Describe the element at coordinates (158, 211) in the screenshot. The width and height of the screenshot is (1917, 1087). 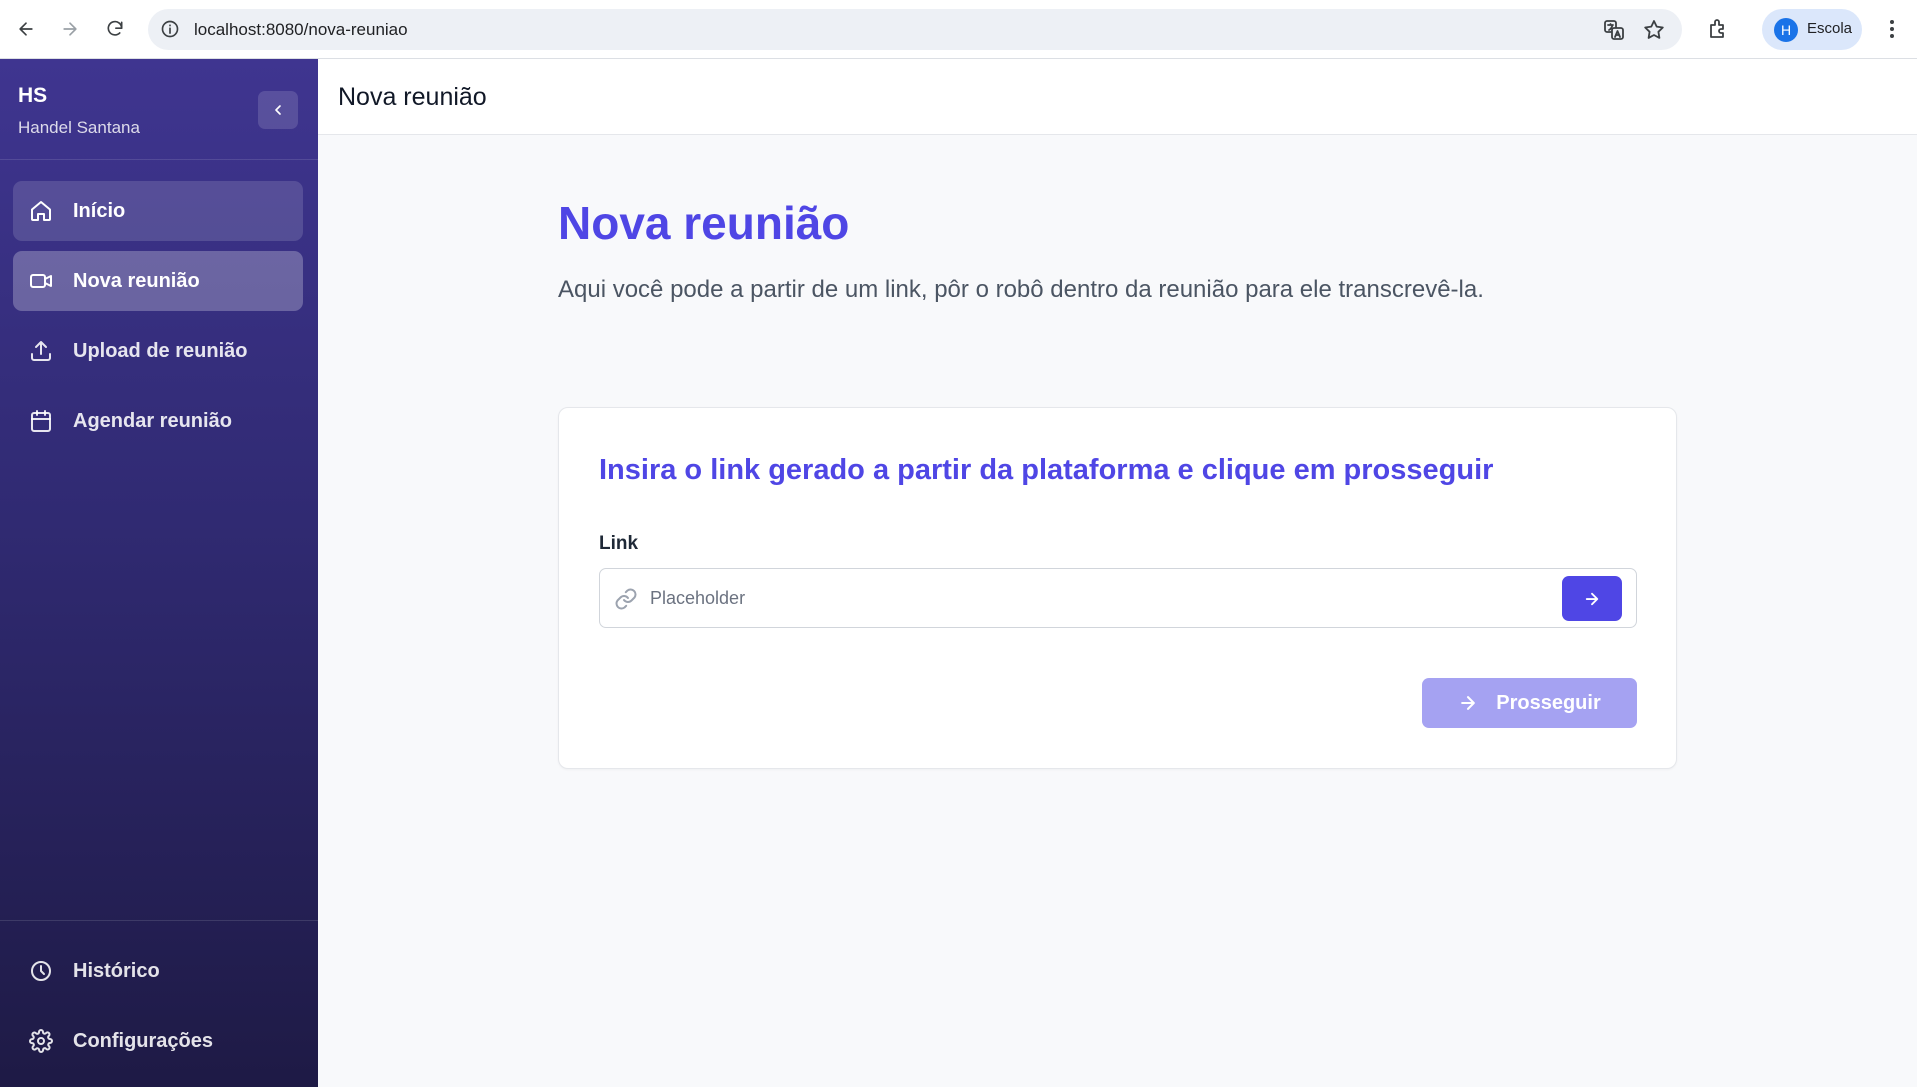
I see `sidebar-item-inicio: Início` at that location.